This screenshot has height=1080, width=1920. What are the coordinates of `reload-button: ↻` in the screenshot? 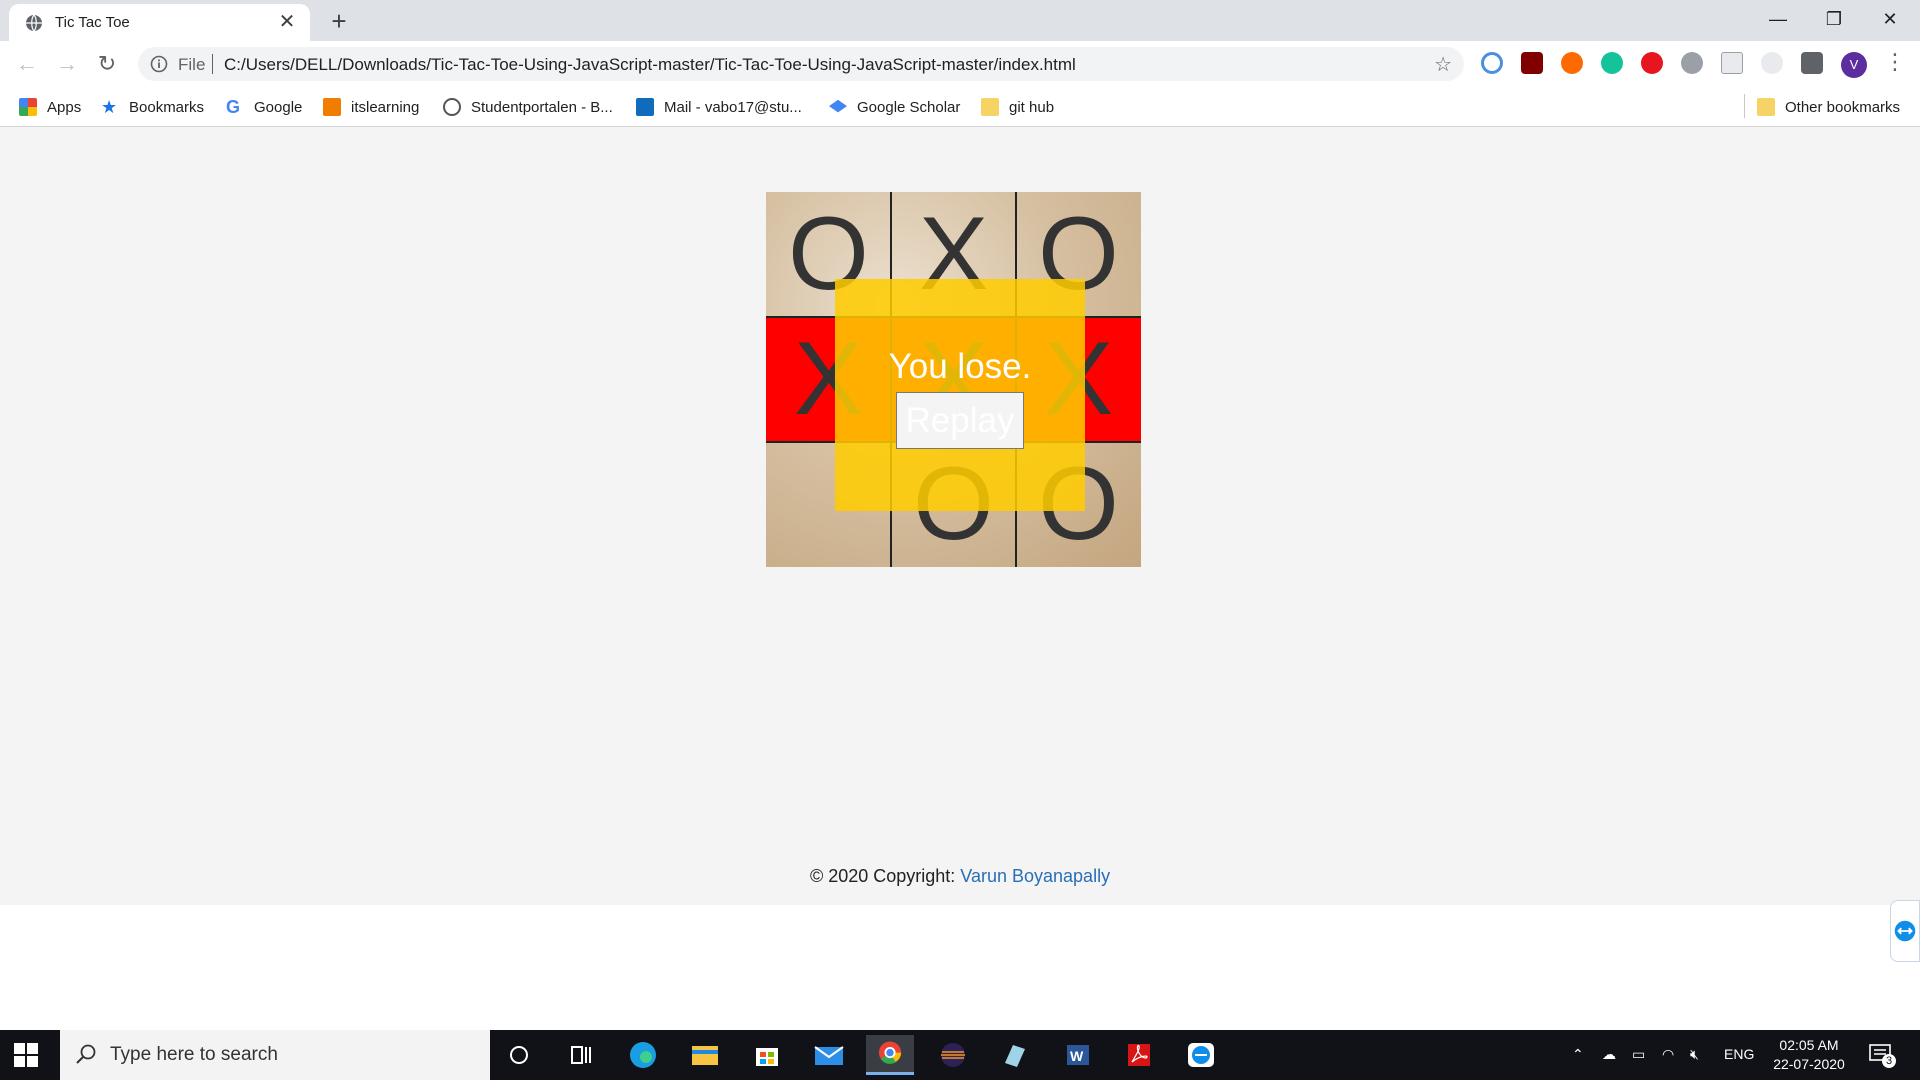 It's located at (107, 64).